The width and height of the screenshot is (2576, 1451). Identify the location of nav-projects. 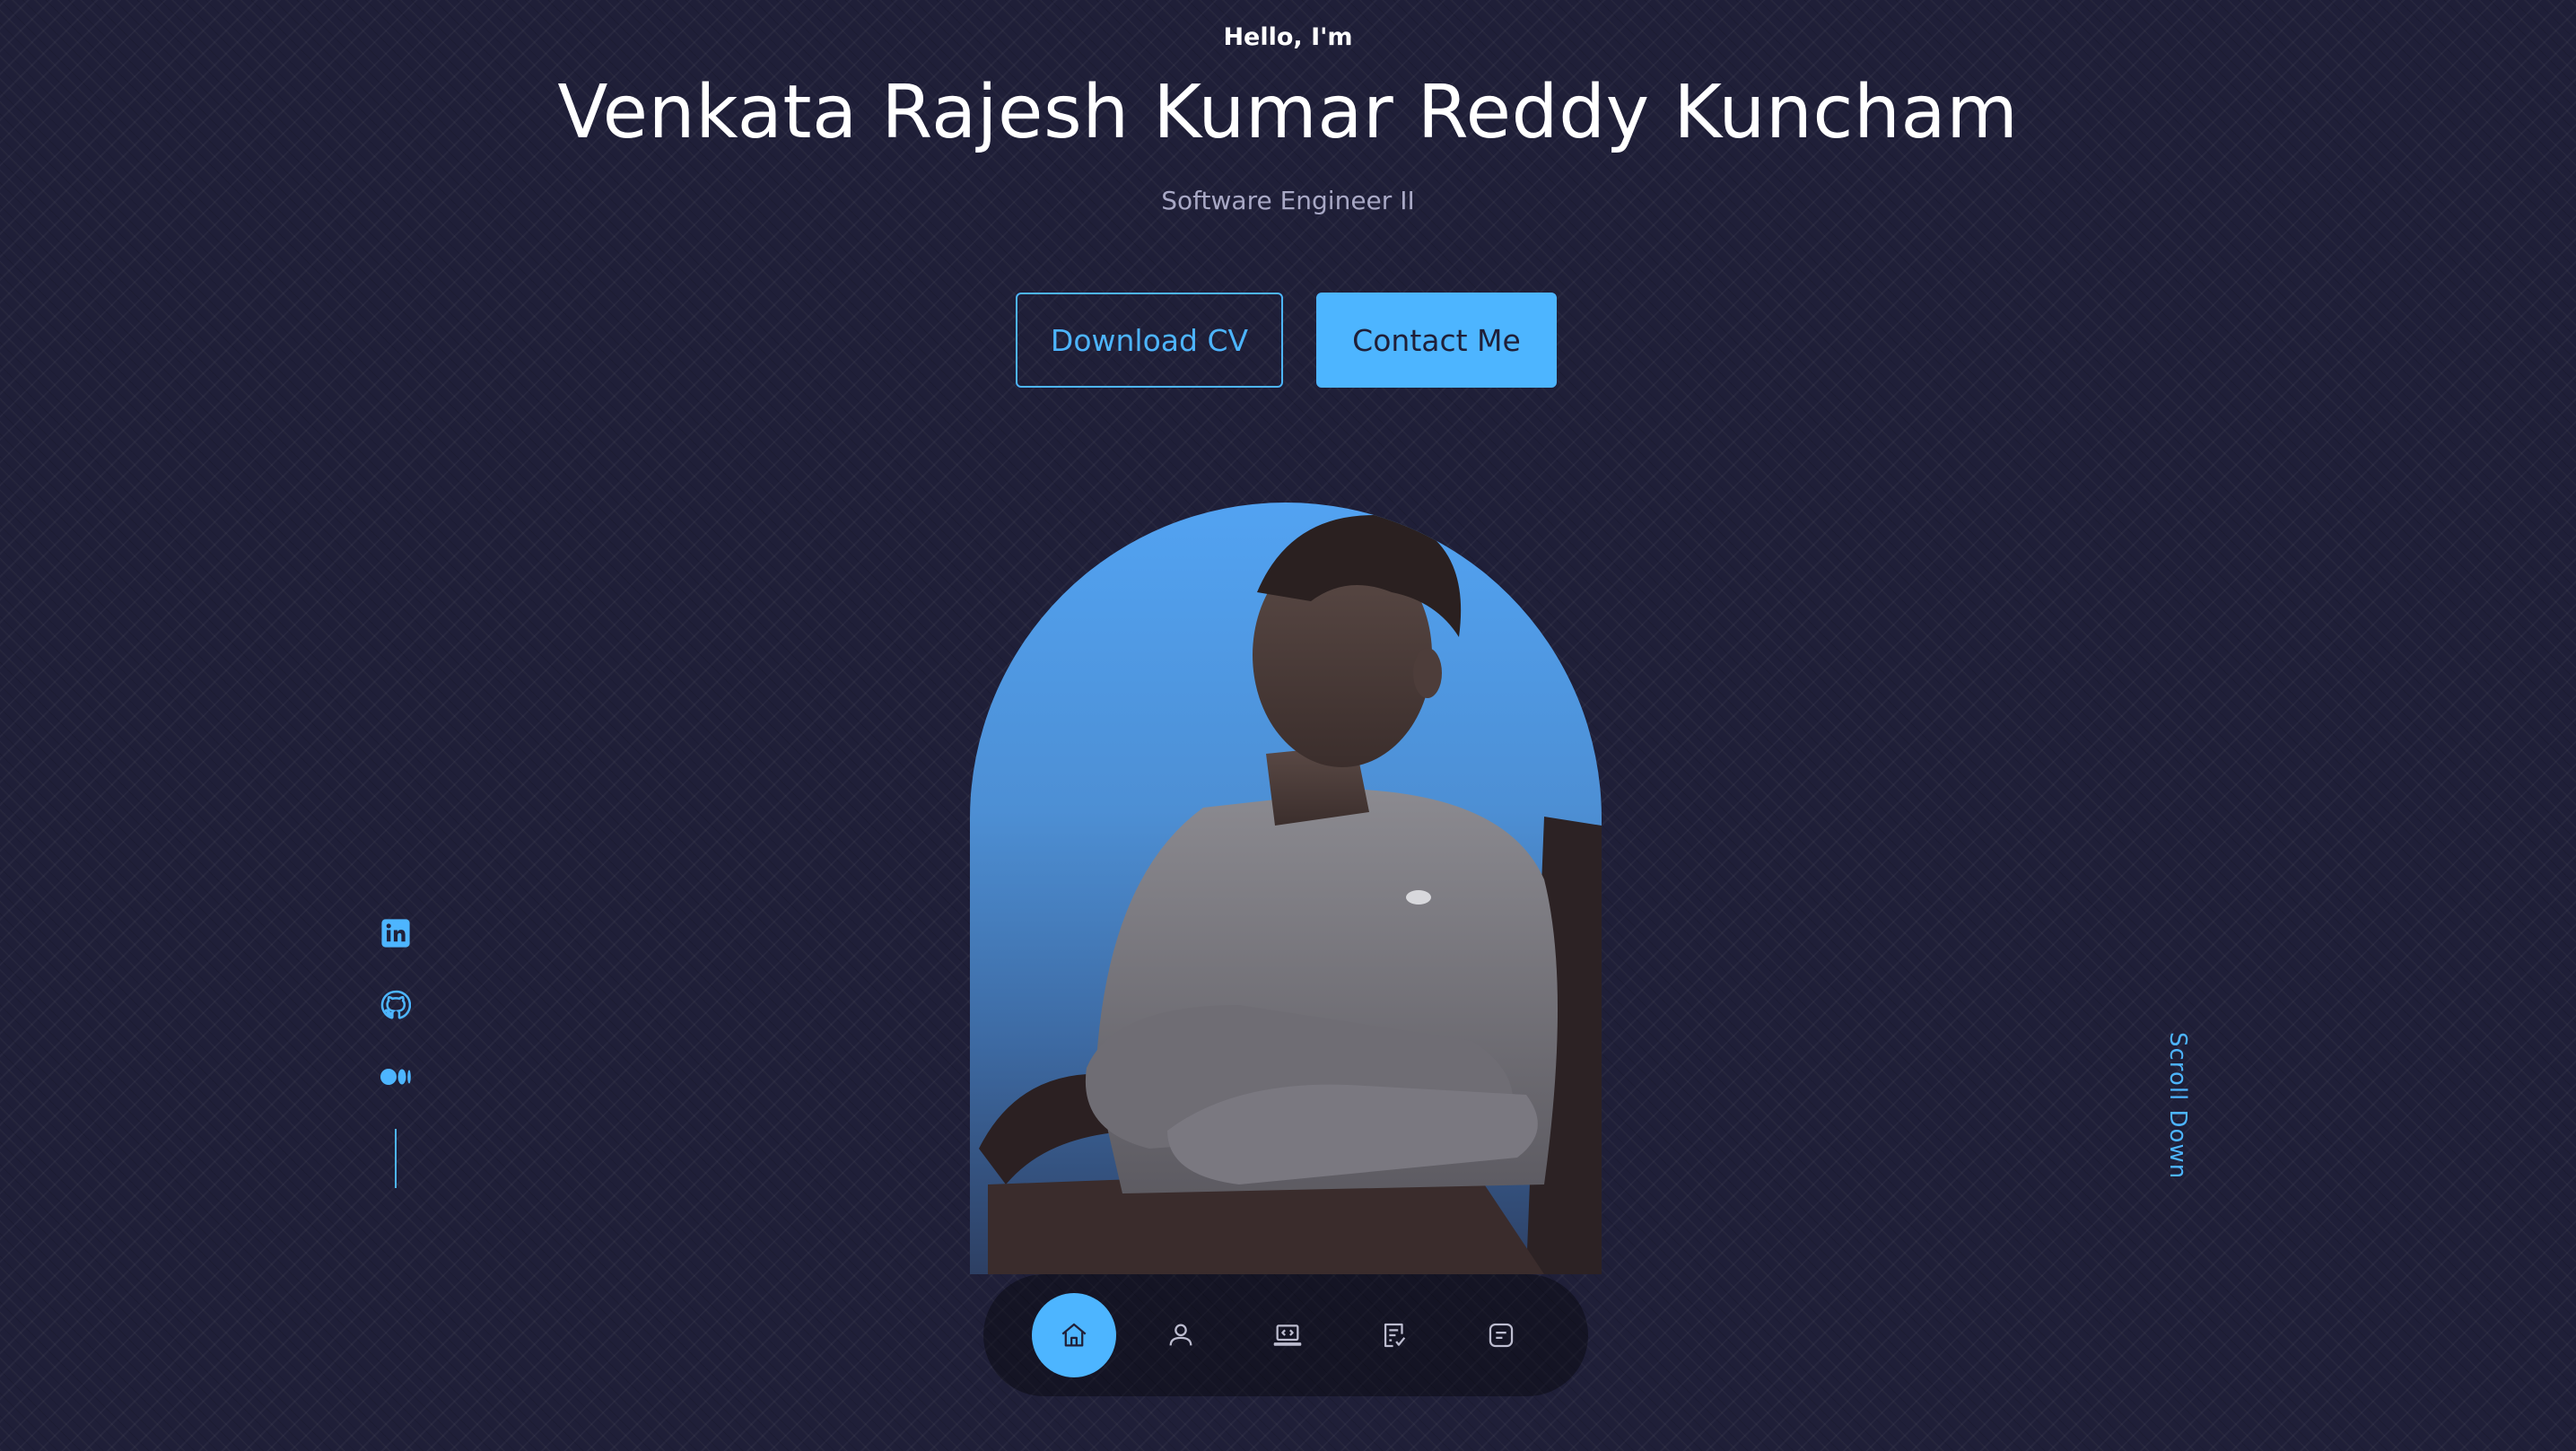
(1287, 1335).